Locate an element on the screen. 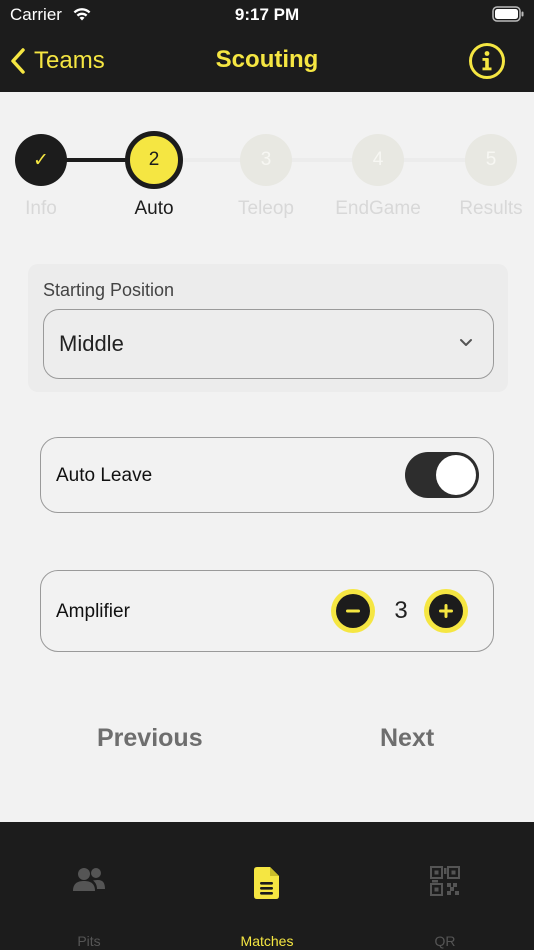 The height and width of the screenshot is (950, 534). clock: 9:17 PM is located at coordinates (267, 14).